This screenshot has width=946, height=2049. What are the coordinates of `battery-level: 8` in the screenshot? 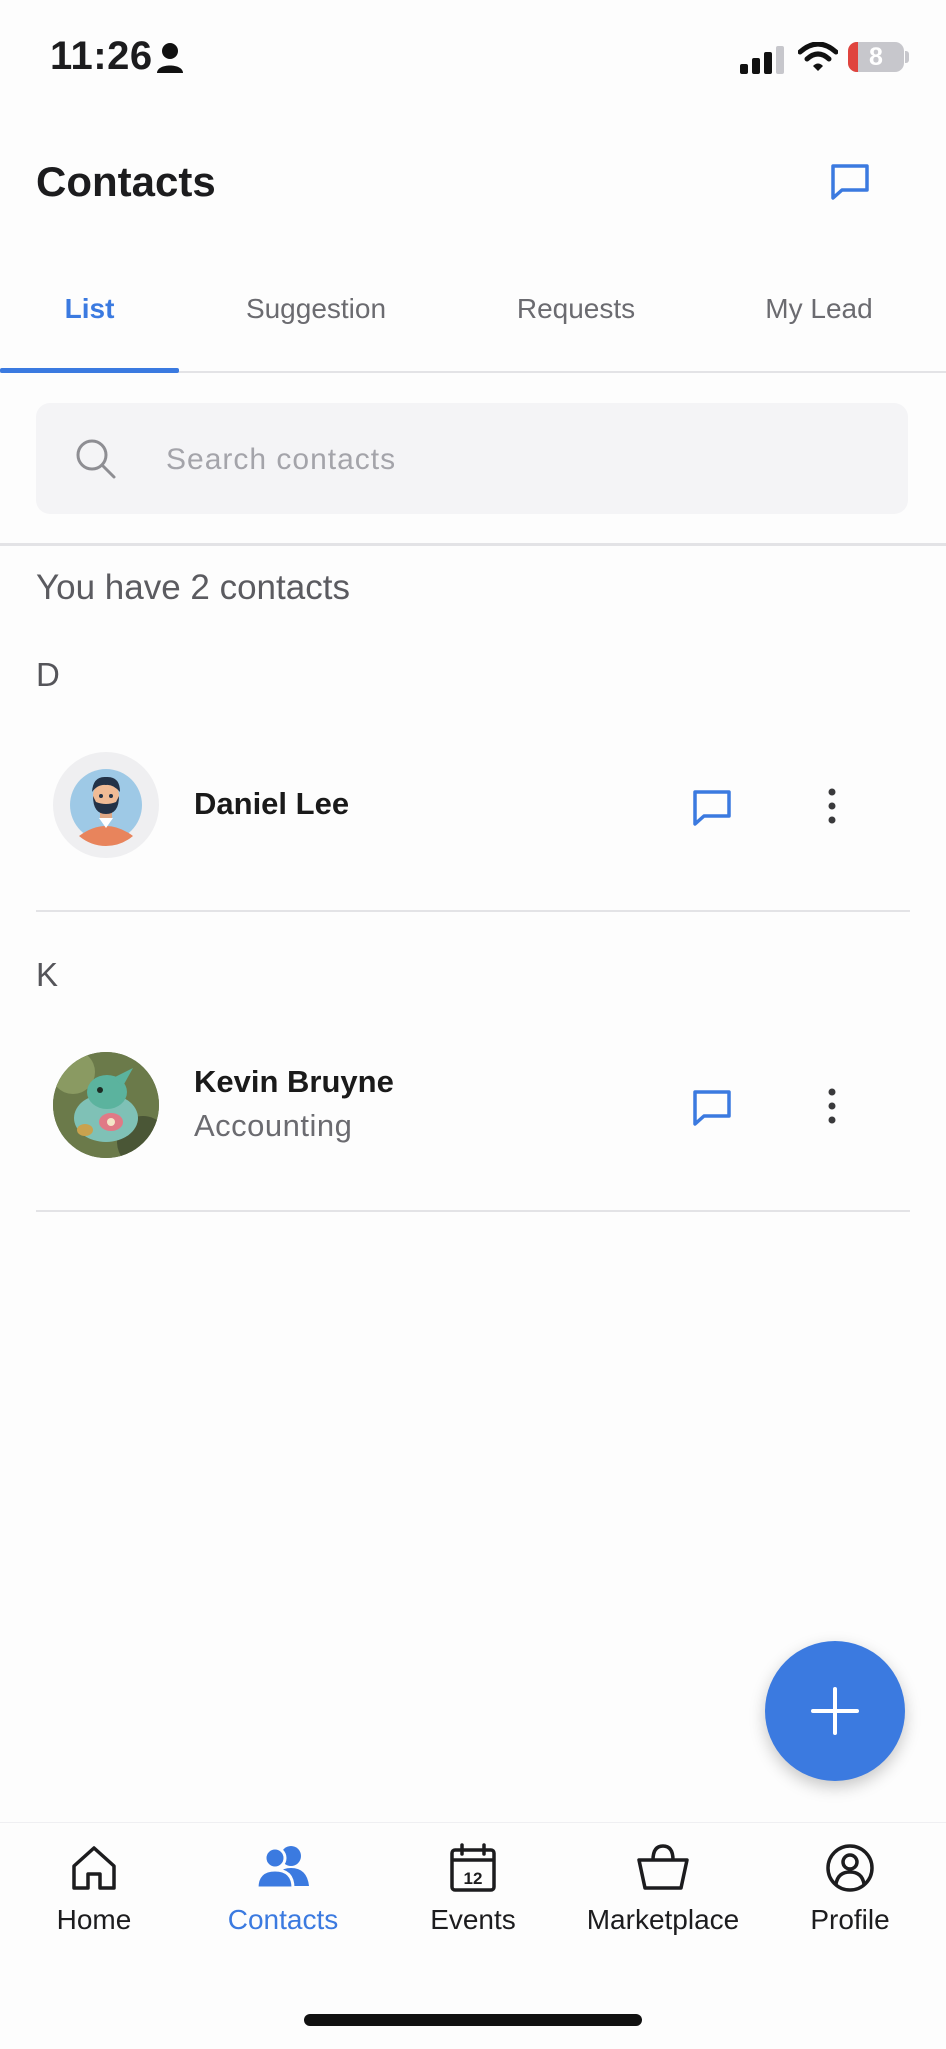 It's located at (876, 57).